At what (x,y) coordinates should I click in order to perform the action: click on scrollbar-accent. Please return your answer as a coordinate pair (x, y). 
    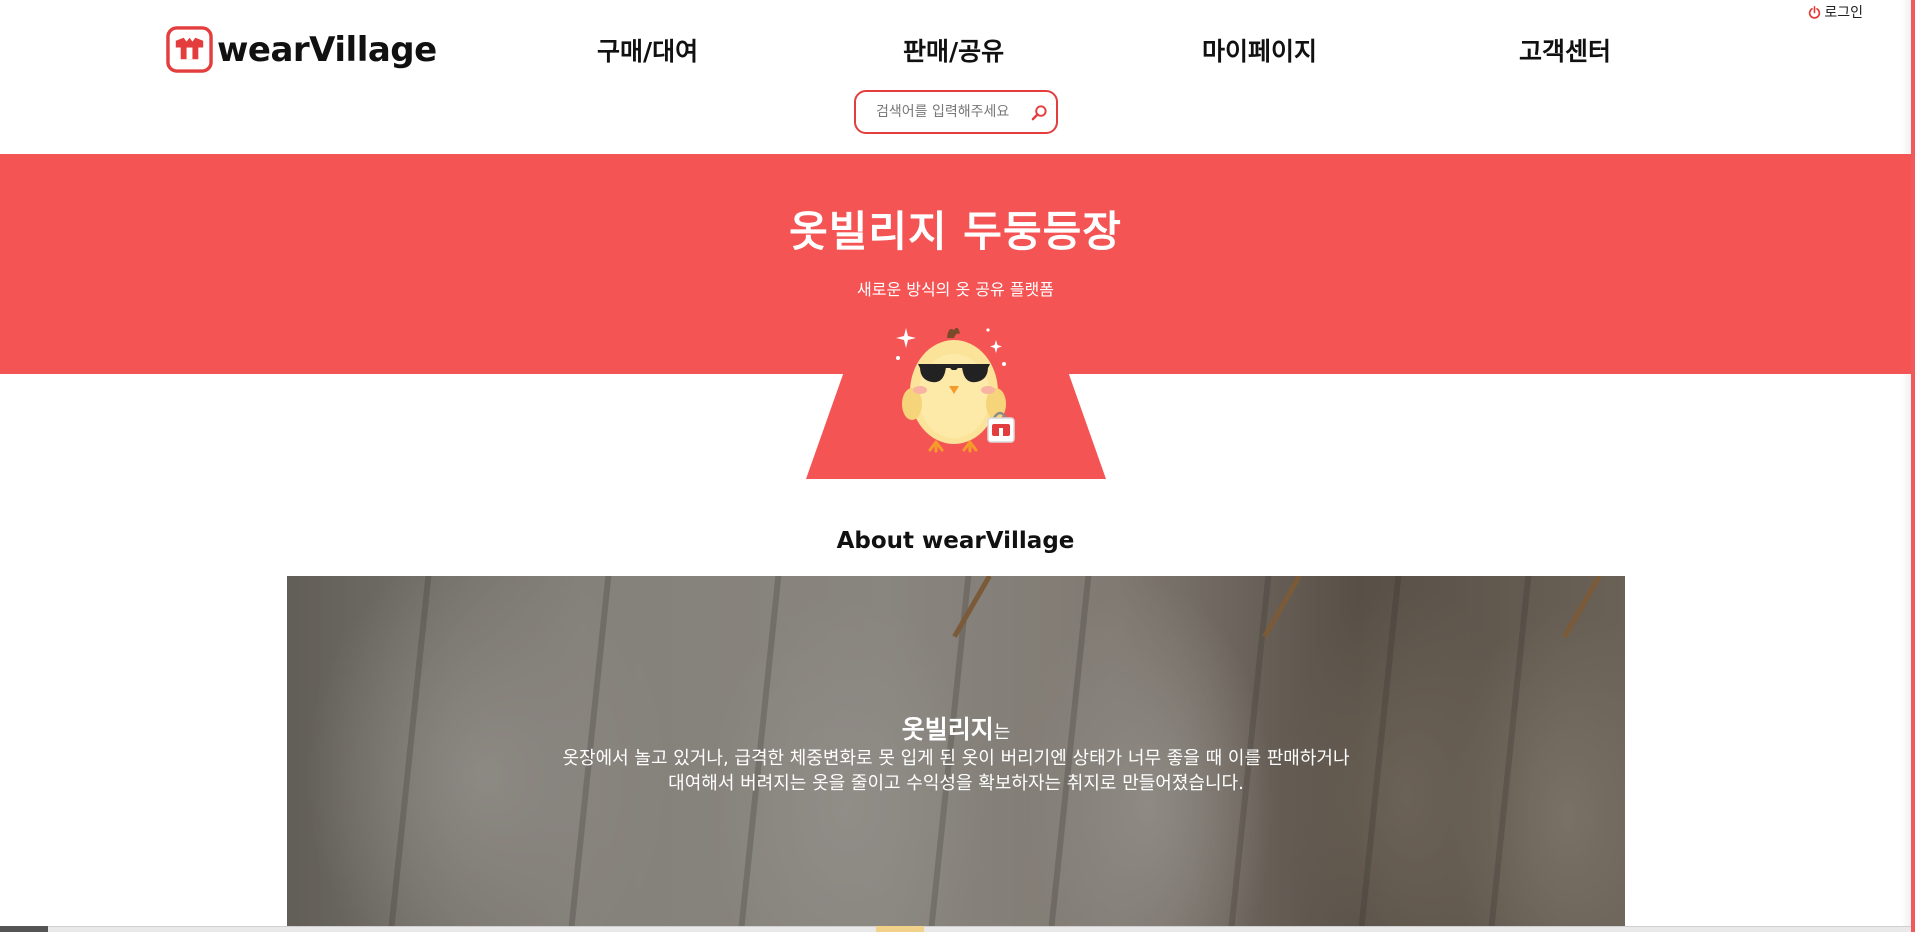
    Looking at the image, I should click on (900, 929).